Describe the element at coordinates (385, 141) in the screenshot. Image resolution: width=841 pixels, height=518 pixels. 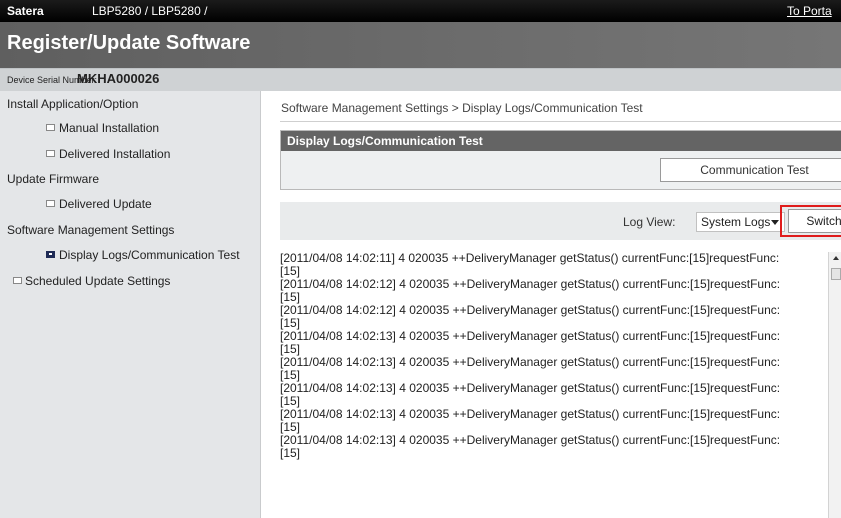
I see `panel-title: Display Logs/Communication Test` at that location.